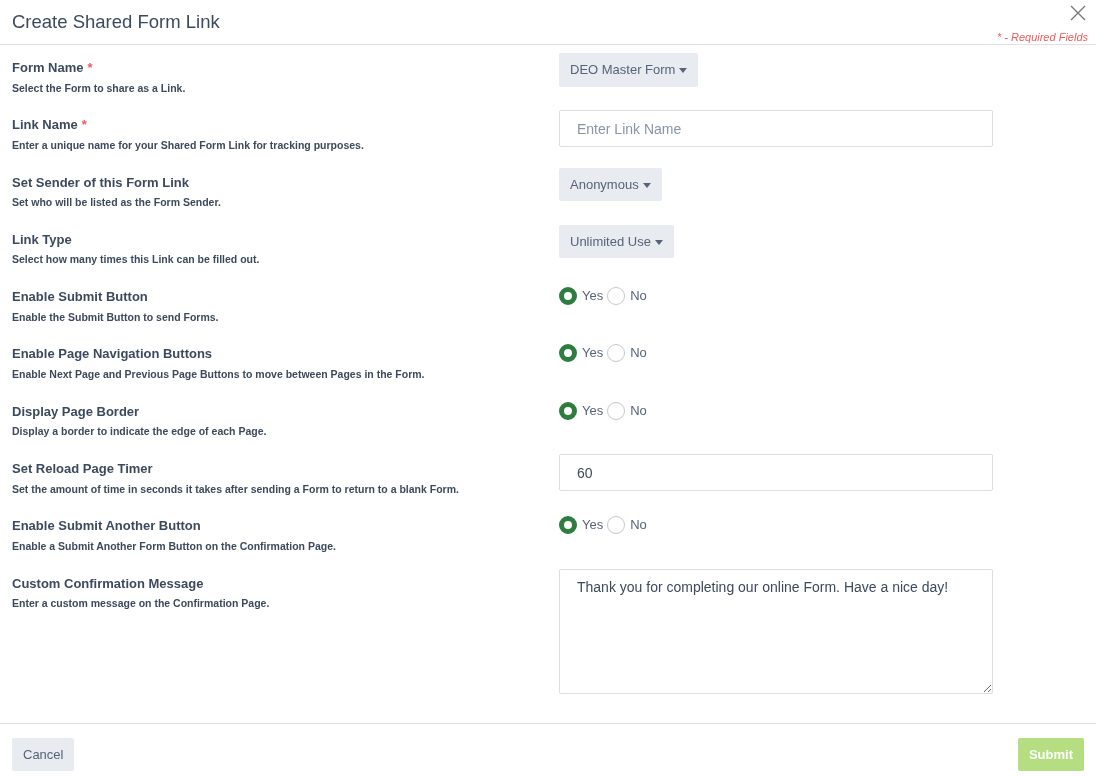 The width and height of the screenshot is (1096, 776). I want to click on dropdown-button: DEO Master Form, so click(629, 70).